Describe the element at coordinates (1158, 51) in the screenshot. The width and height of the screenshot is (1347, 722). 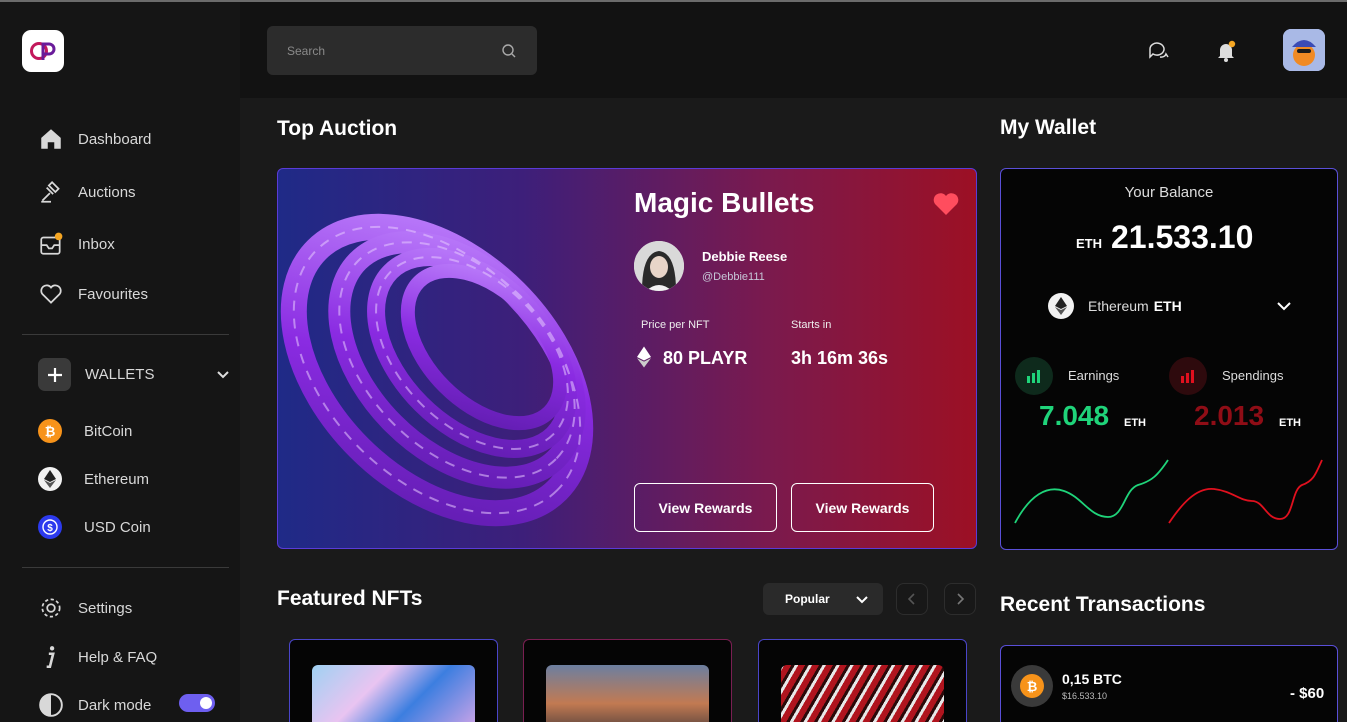
I see `chat-icon` at that location.